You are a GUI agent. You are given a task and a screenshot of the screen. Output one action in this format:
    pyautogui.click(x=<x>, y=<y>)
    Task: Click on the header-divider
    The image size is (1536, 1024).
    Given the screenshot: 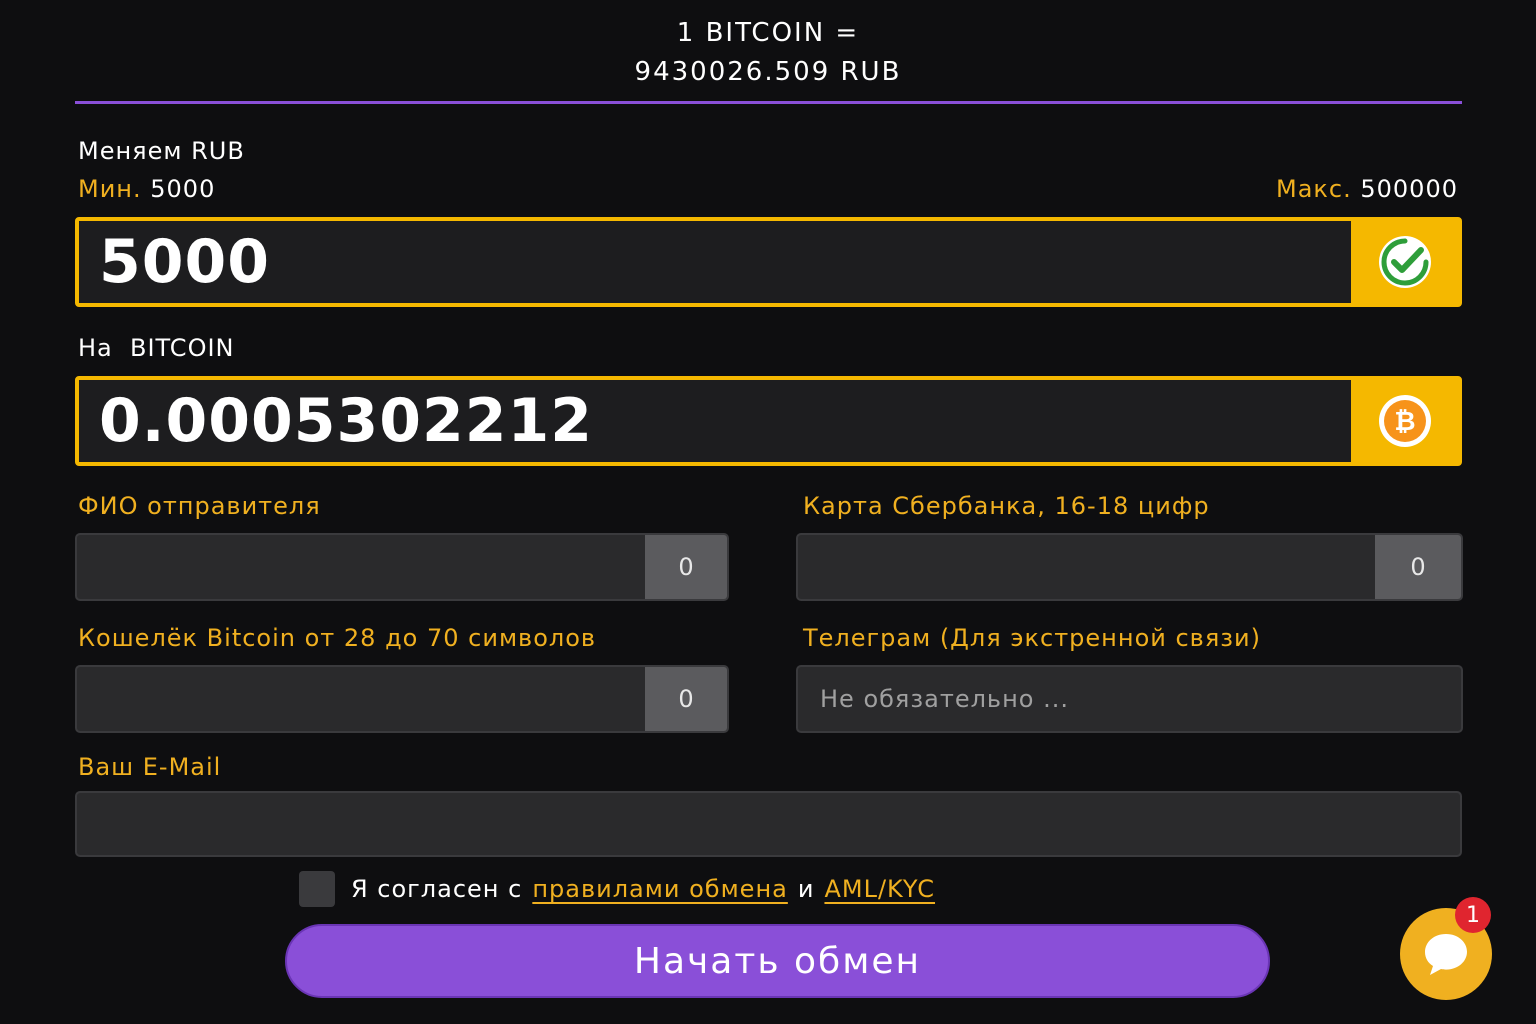 What is the action you would take?
    pyautogui.click(x=768, y=102)
    